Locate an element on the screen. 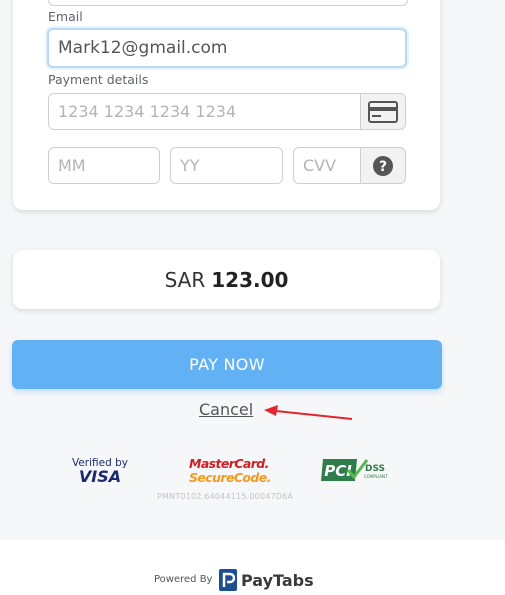 The image size is (505, 595). annotation-arrow-icon is located at coordinates (308, 412).